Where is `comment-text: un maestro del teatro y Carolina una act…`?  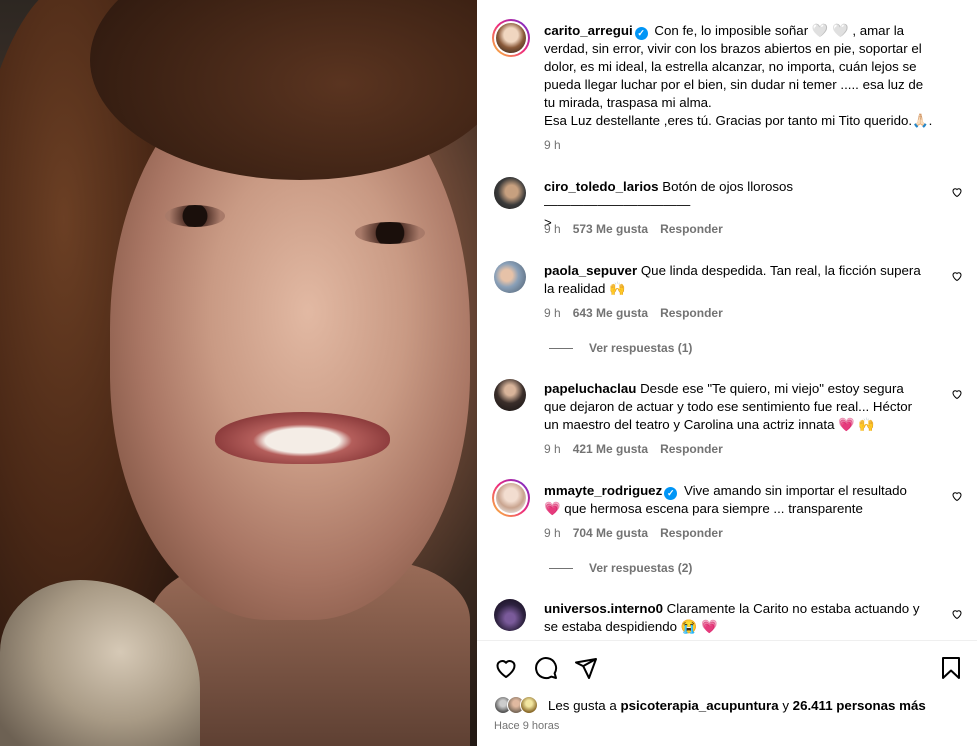
comment-text: un maestro del teatro y Carolina una act… is located at coordinates (709, 424).